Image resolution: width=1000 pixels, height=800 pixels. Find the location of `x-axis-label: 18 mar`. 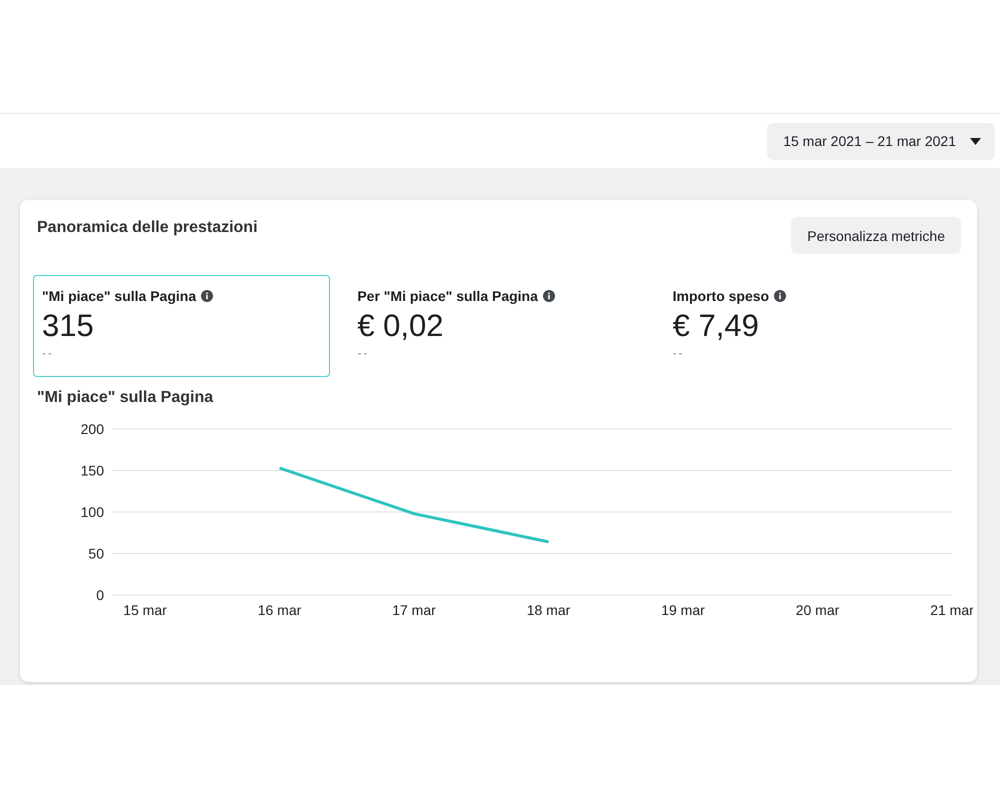

x-axis-label: 18 mar is located at coordinates (548, 610).